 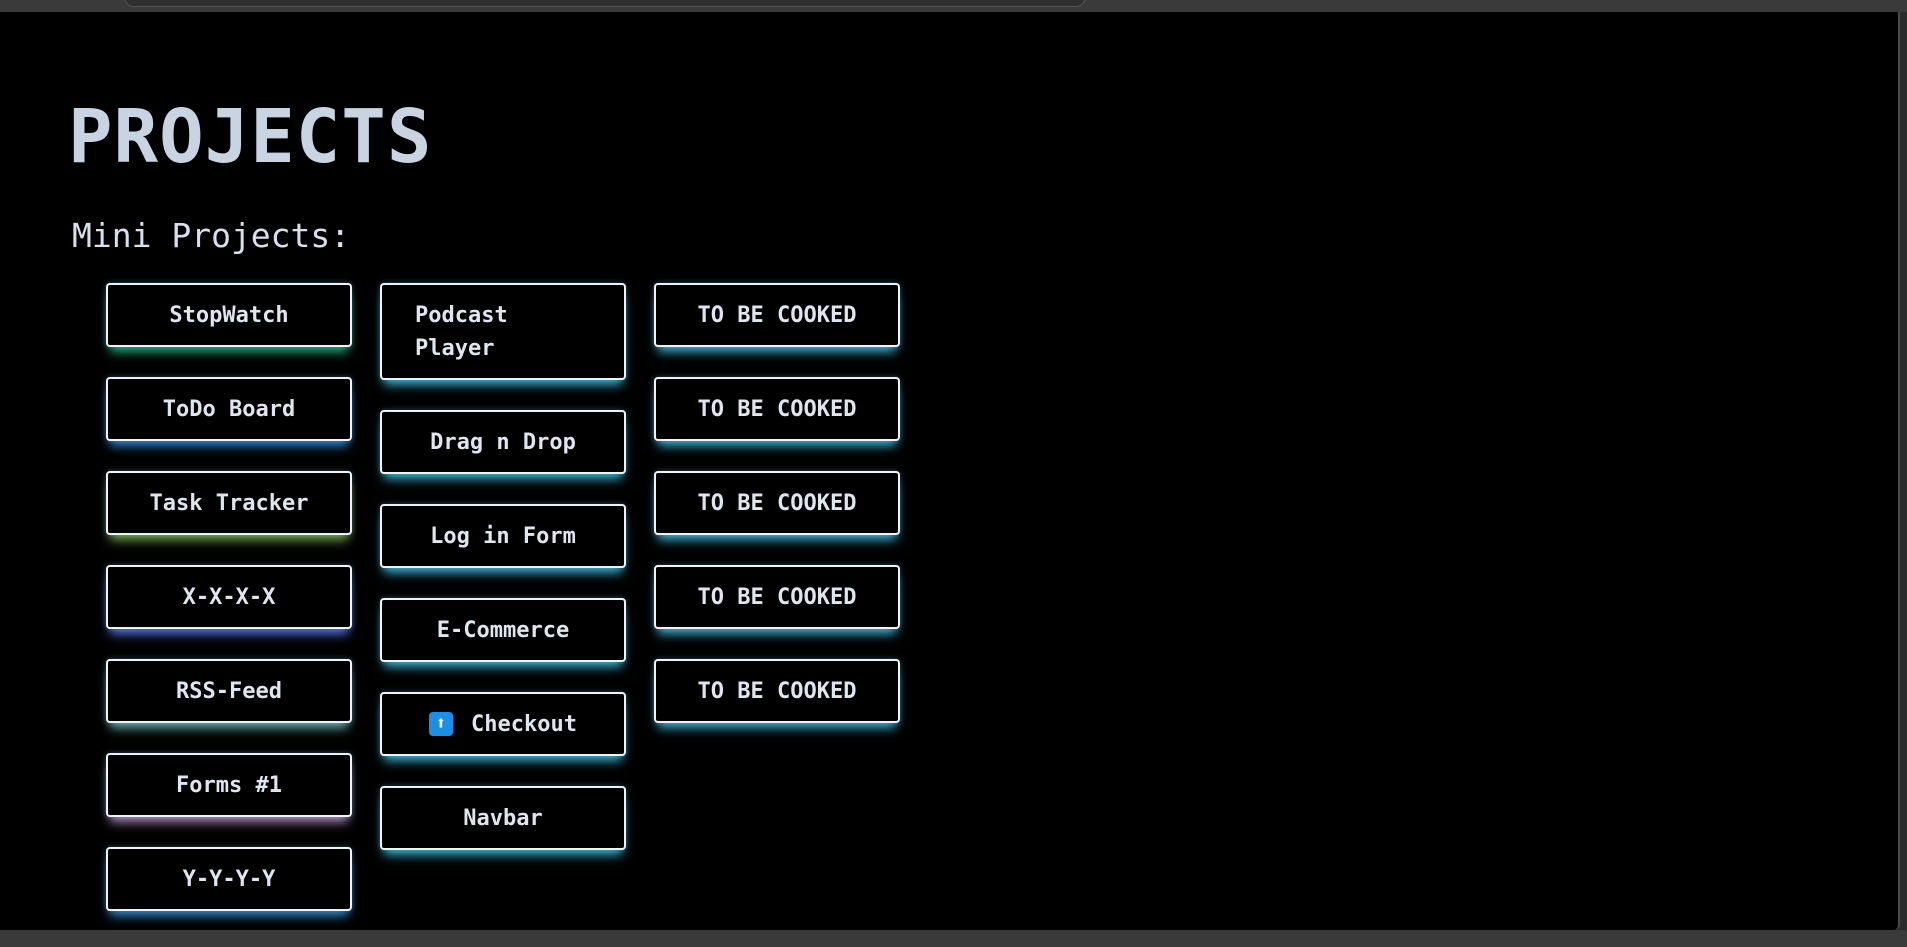 I want to click on project-button-log-in-form: Log in Form, so click(x=503, y=536).